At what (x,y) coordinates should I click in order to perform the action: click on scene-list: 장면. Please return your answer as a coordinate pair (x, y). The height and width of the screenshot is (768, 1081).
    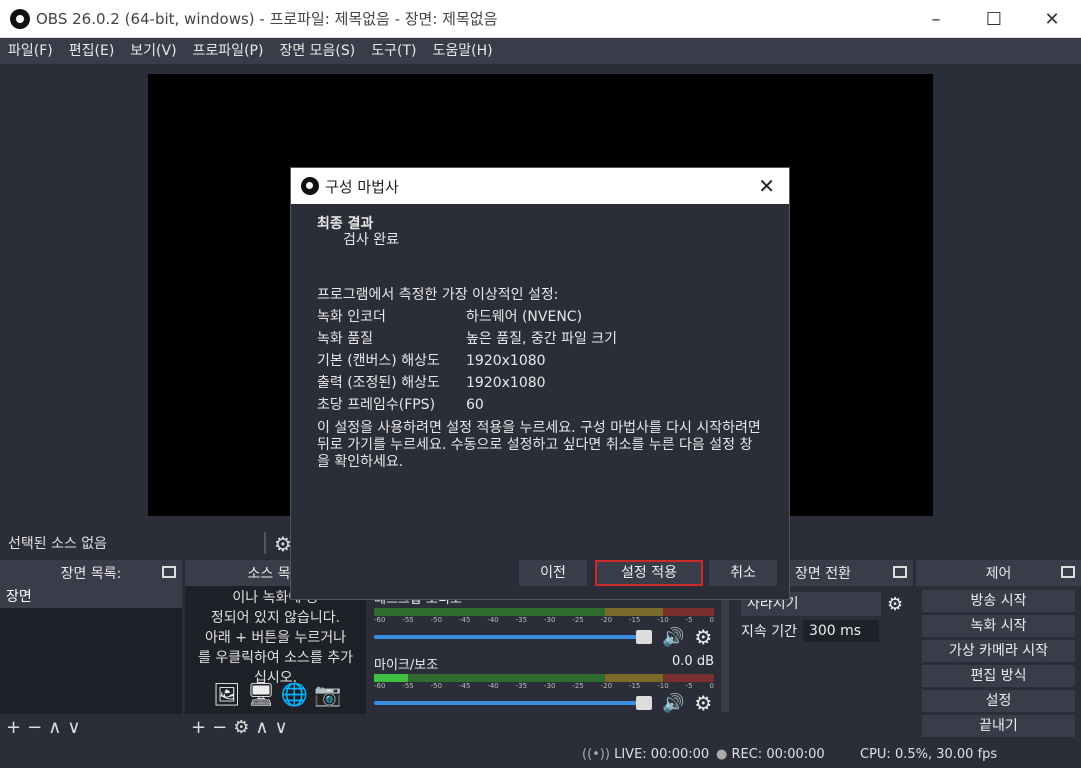
    Looking at the image, I should click on (91, 650).